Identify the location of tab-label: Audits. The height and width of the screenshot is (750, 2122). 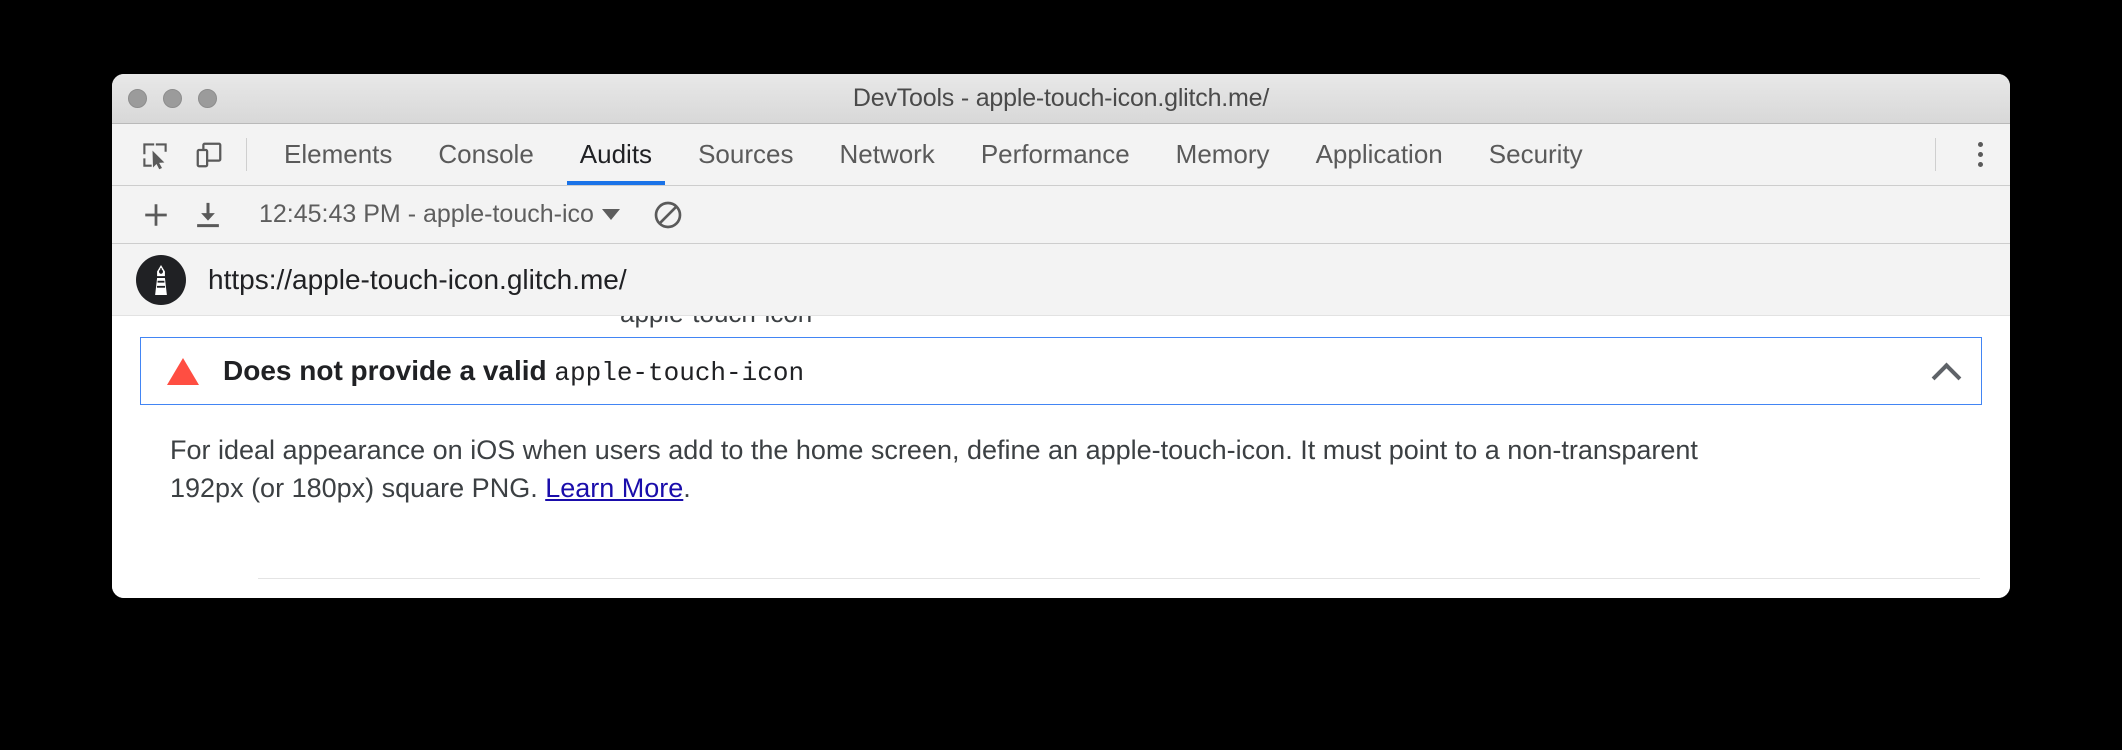
(616, 154).